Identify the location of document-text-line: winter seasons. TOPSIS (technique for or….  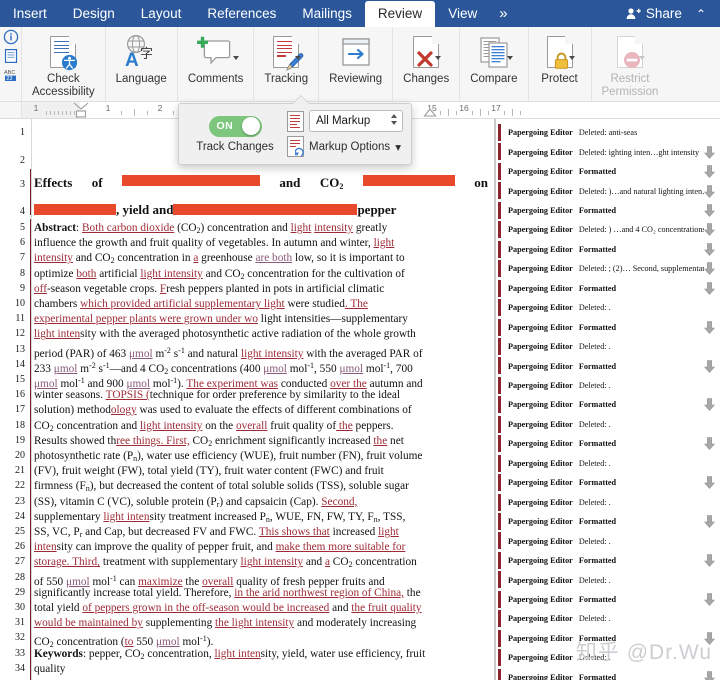
(261, 395).